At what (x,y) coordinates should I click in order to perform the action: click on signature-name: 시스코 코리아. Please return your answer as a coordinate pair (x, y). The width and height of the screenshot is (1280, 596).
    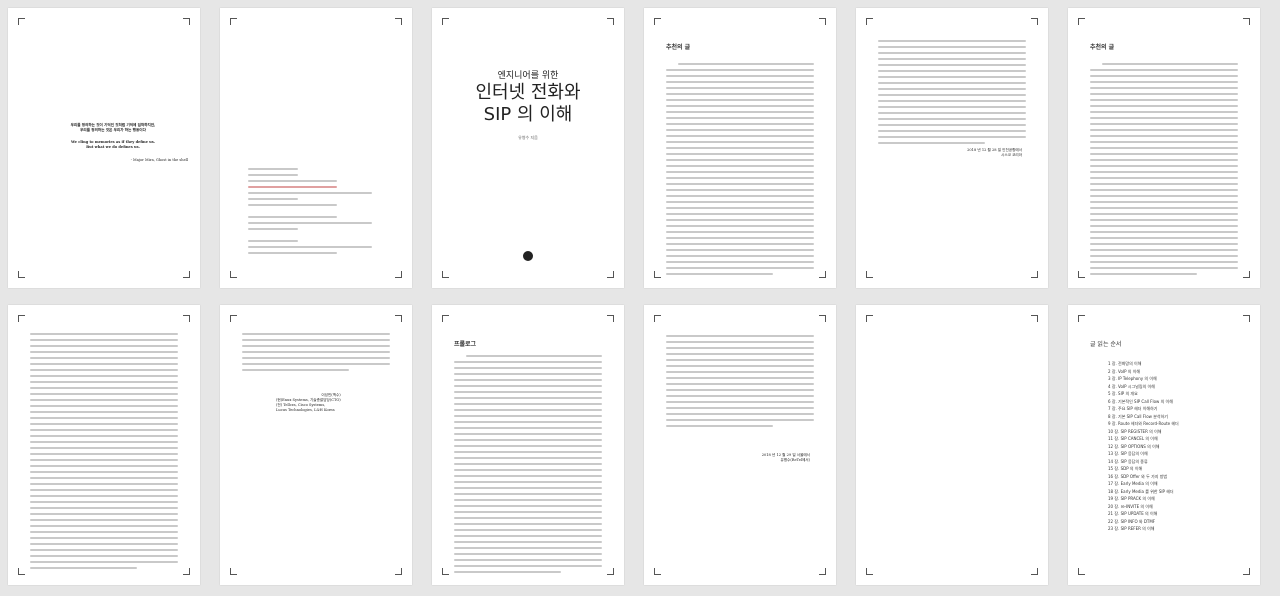
    Looking at the image, I should click on (1011, 155).